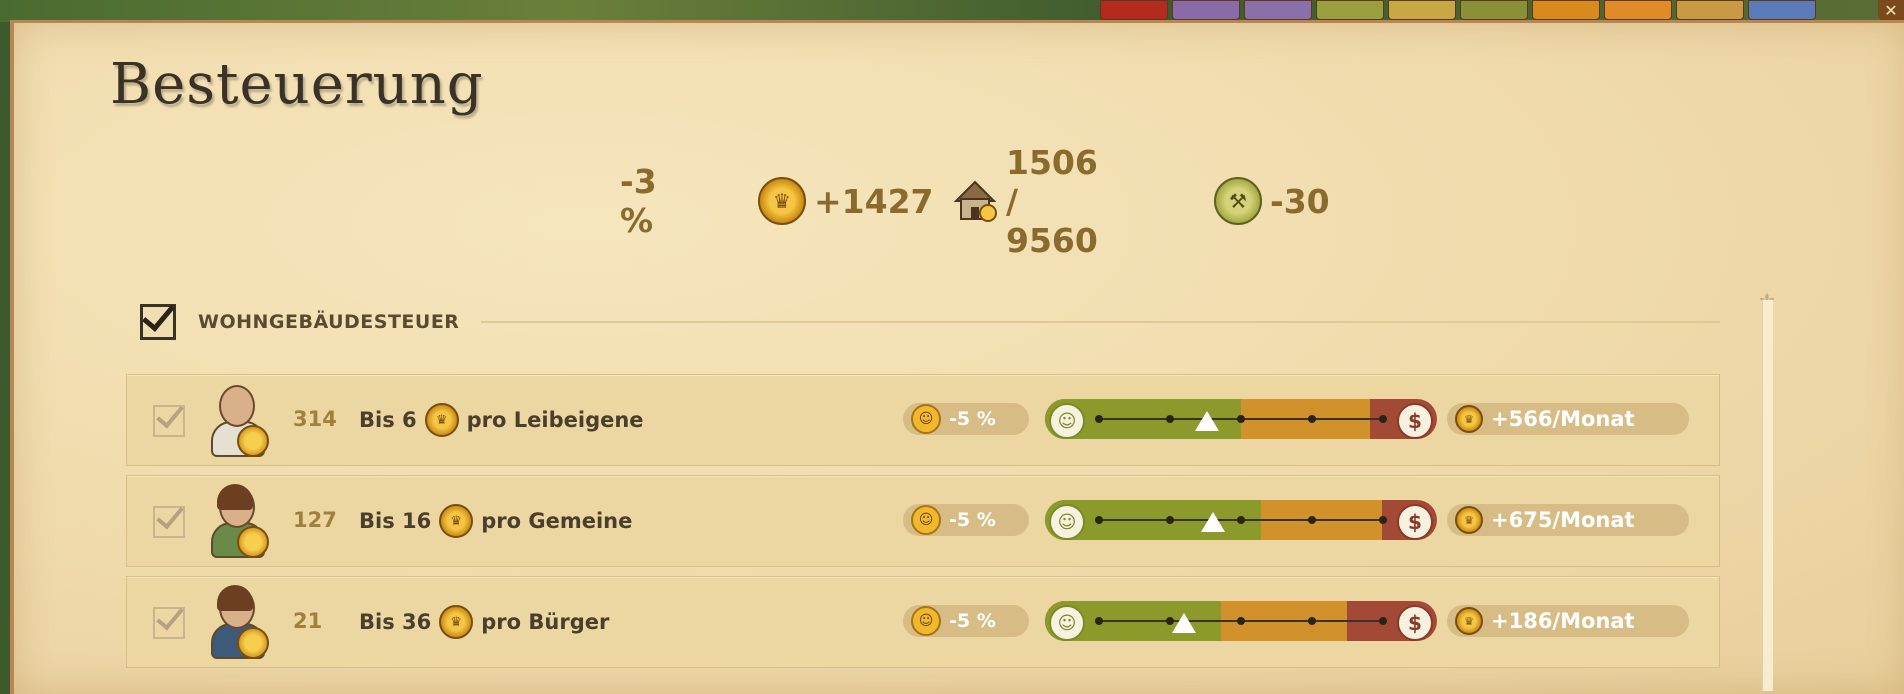  Describe the element at coordinates (557, 521) in the screenshot. I see `tax-class: pro Gemeine` at that location.